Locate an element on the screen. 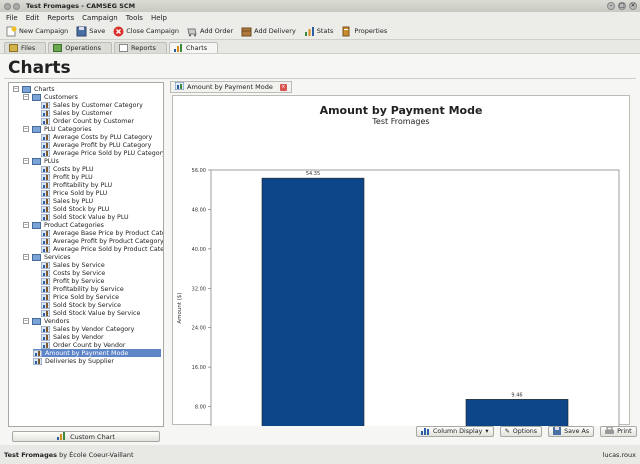  page-title: Charts is located at coordinates (39, 68).